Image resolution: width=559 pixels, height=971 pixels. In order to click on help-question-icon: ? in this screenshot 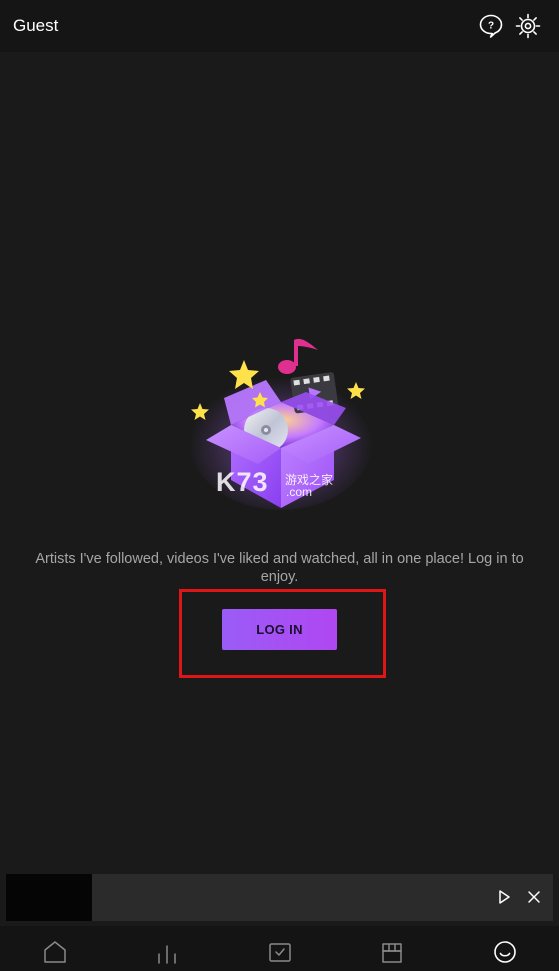, I will do `click(491, 26)`.